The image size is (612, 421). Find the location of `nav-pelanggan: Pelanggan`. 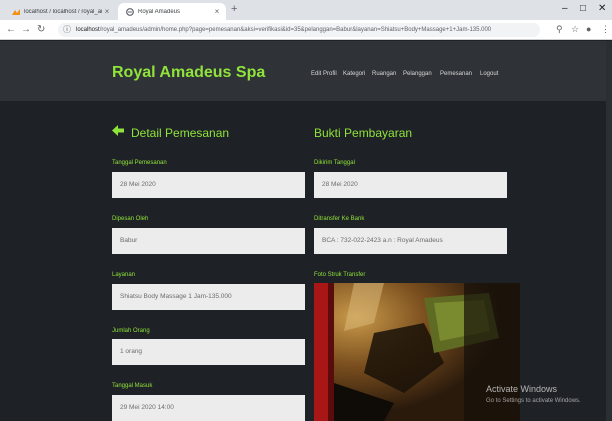

nav-pelanggan: Pelanggan is located at coordinates (417, 74).